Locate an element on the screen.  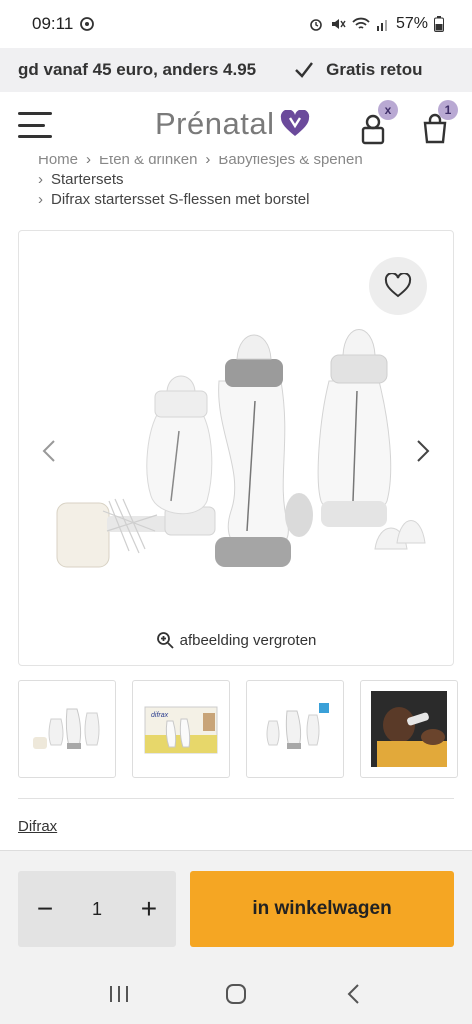
packaging-thumbnail: difrax is located at coordinates (181, 730).